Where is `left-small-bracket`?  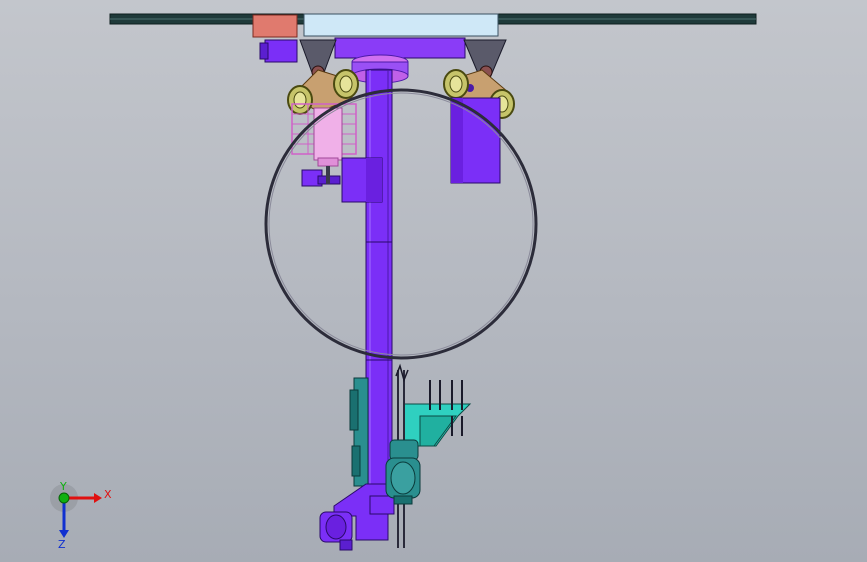 left-small-bracket is located at coordinates (321, 176).